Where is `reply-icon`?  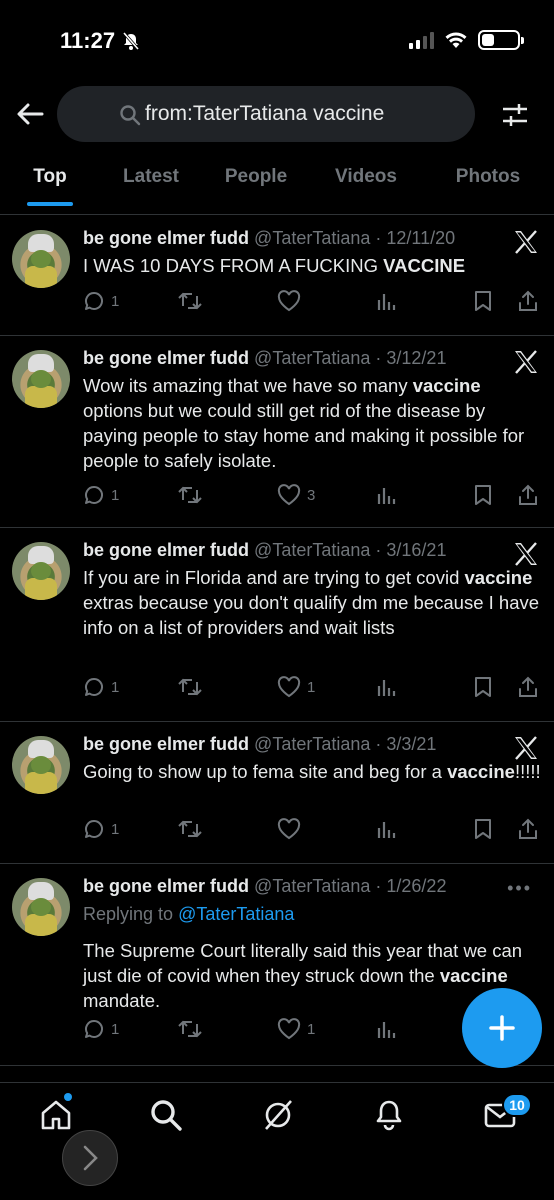
reply-icon is located at coordinates (94, 686).